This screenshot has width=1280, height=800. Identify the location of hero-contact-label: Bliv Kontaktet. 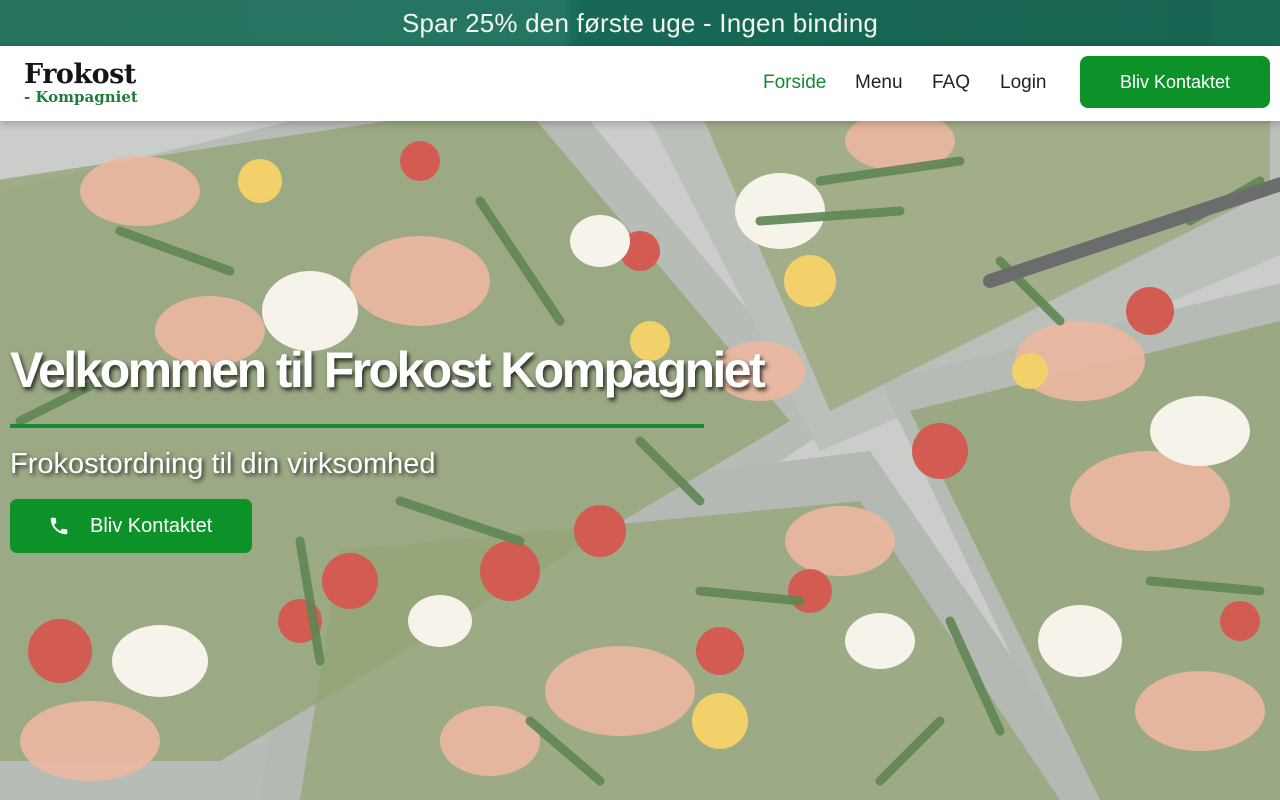
(151, 526).